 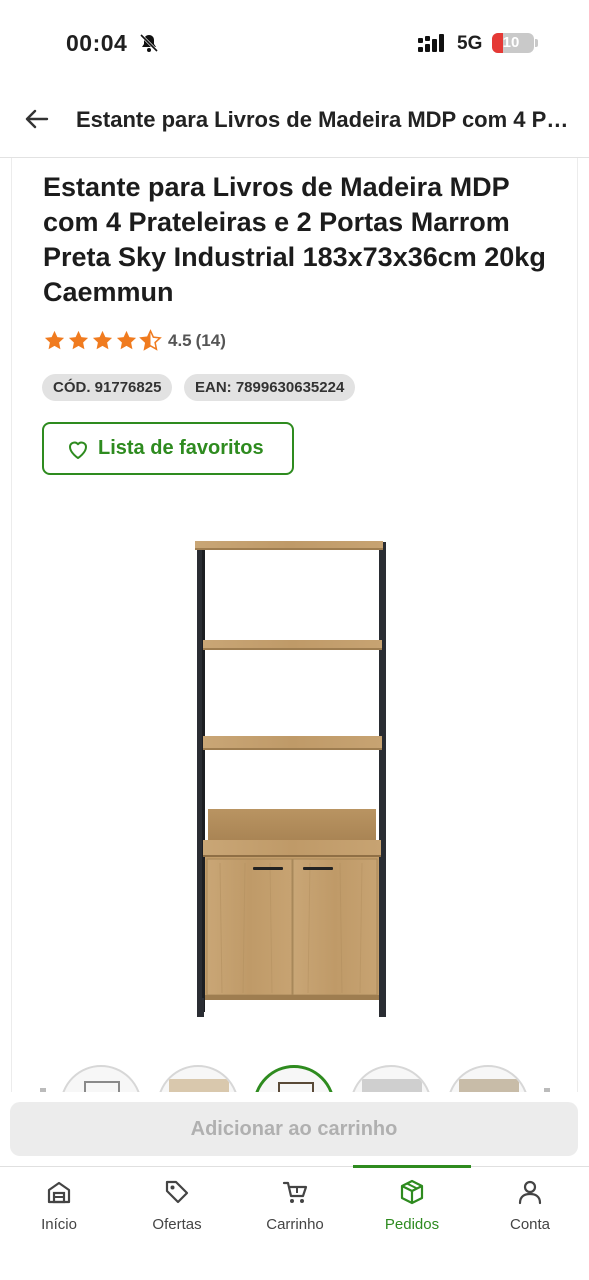 I want to click on status-time: 00:04, so click(x=97, y=43).